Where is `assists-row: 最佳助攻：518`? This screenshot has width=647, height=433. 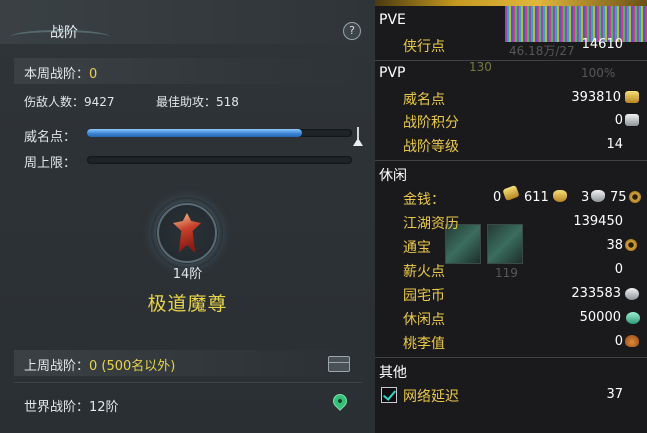
assists-row: 最佳助攻：518 is located at coordinates (197, 101).